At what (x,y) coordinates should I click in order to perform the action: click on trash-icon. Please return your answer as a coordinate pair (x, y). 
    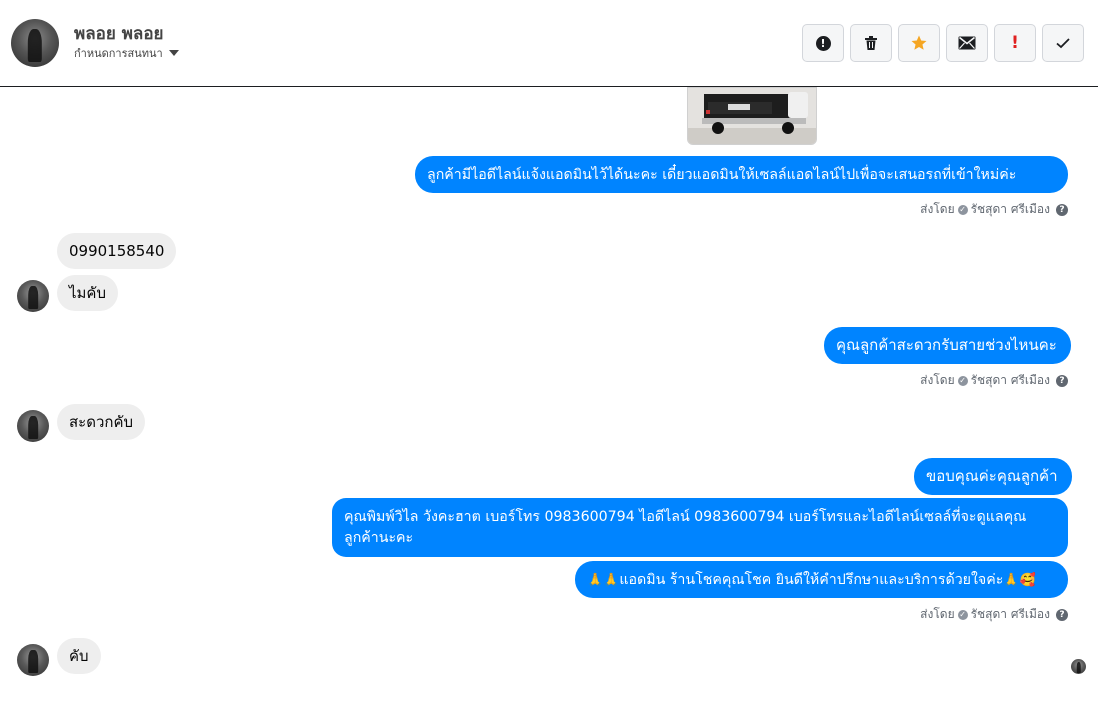
    Looking at the image, I should click on (871, 43).